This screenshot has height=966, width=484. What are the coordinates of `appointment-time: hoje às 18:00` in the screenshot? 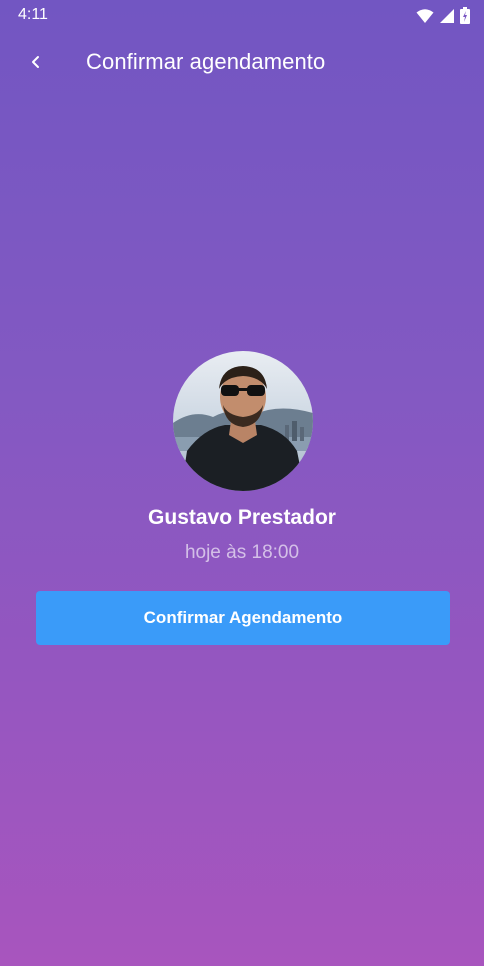 It's located at (242, 552).